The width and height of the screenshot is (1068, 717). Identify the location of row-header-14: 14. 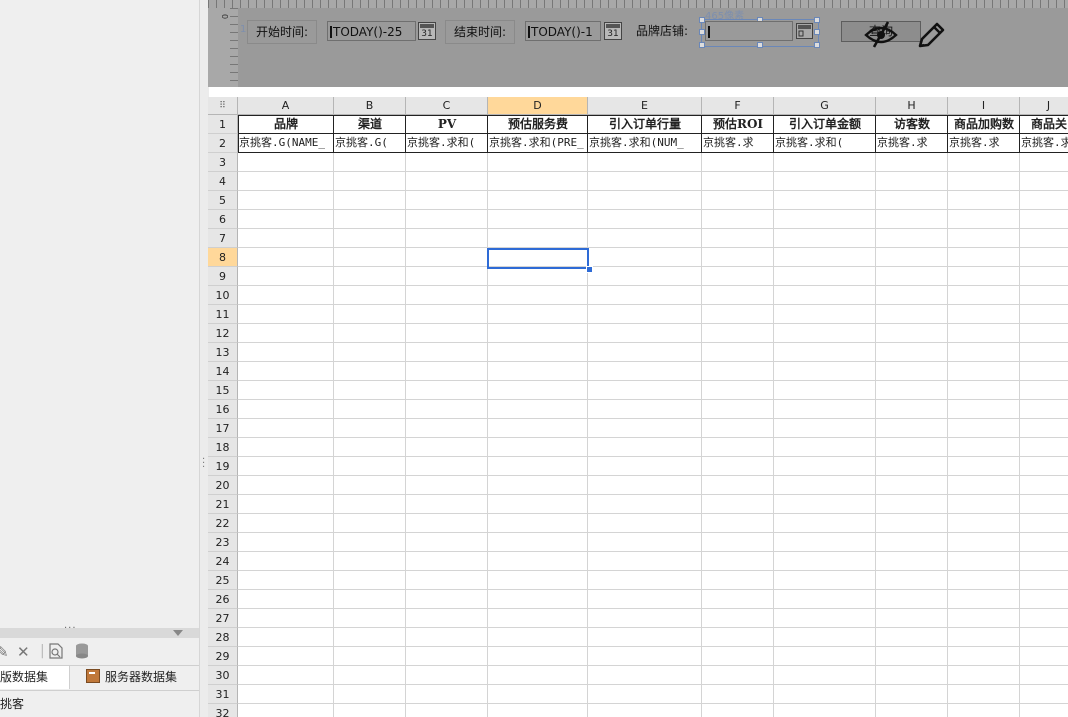
(223, 371).